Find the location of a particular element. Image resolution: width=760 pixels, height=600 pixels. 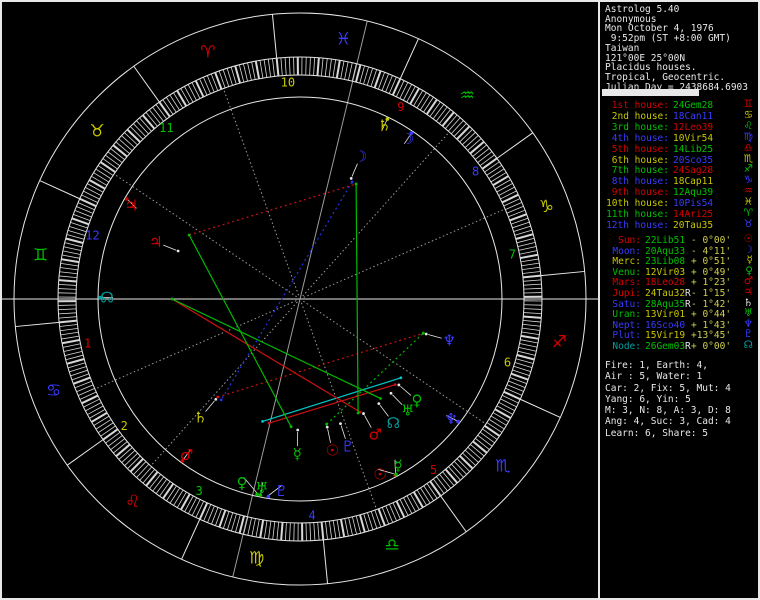

planet-pointer is located at coordinates (354, 170).